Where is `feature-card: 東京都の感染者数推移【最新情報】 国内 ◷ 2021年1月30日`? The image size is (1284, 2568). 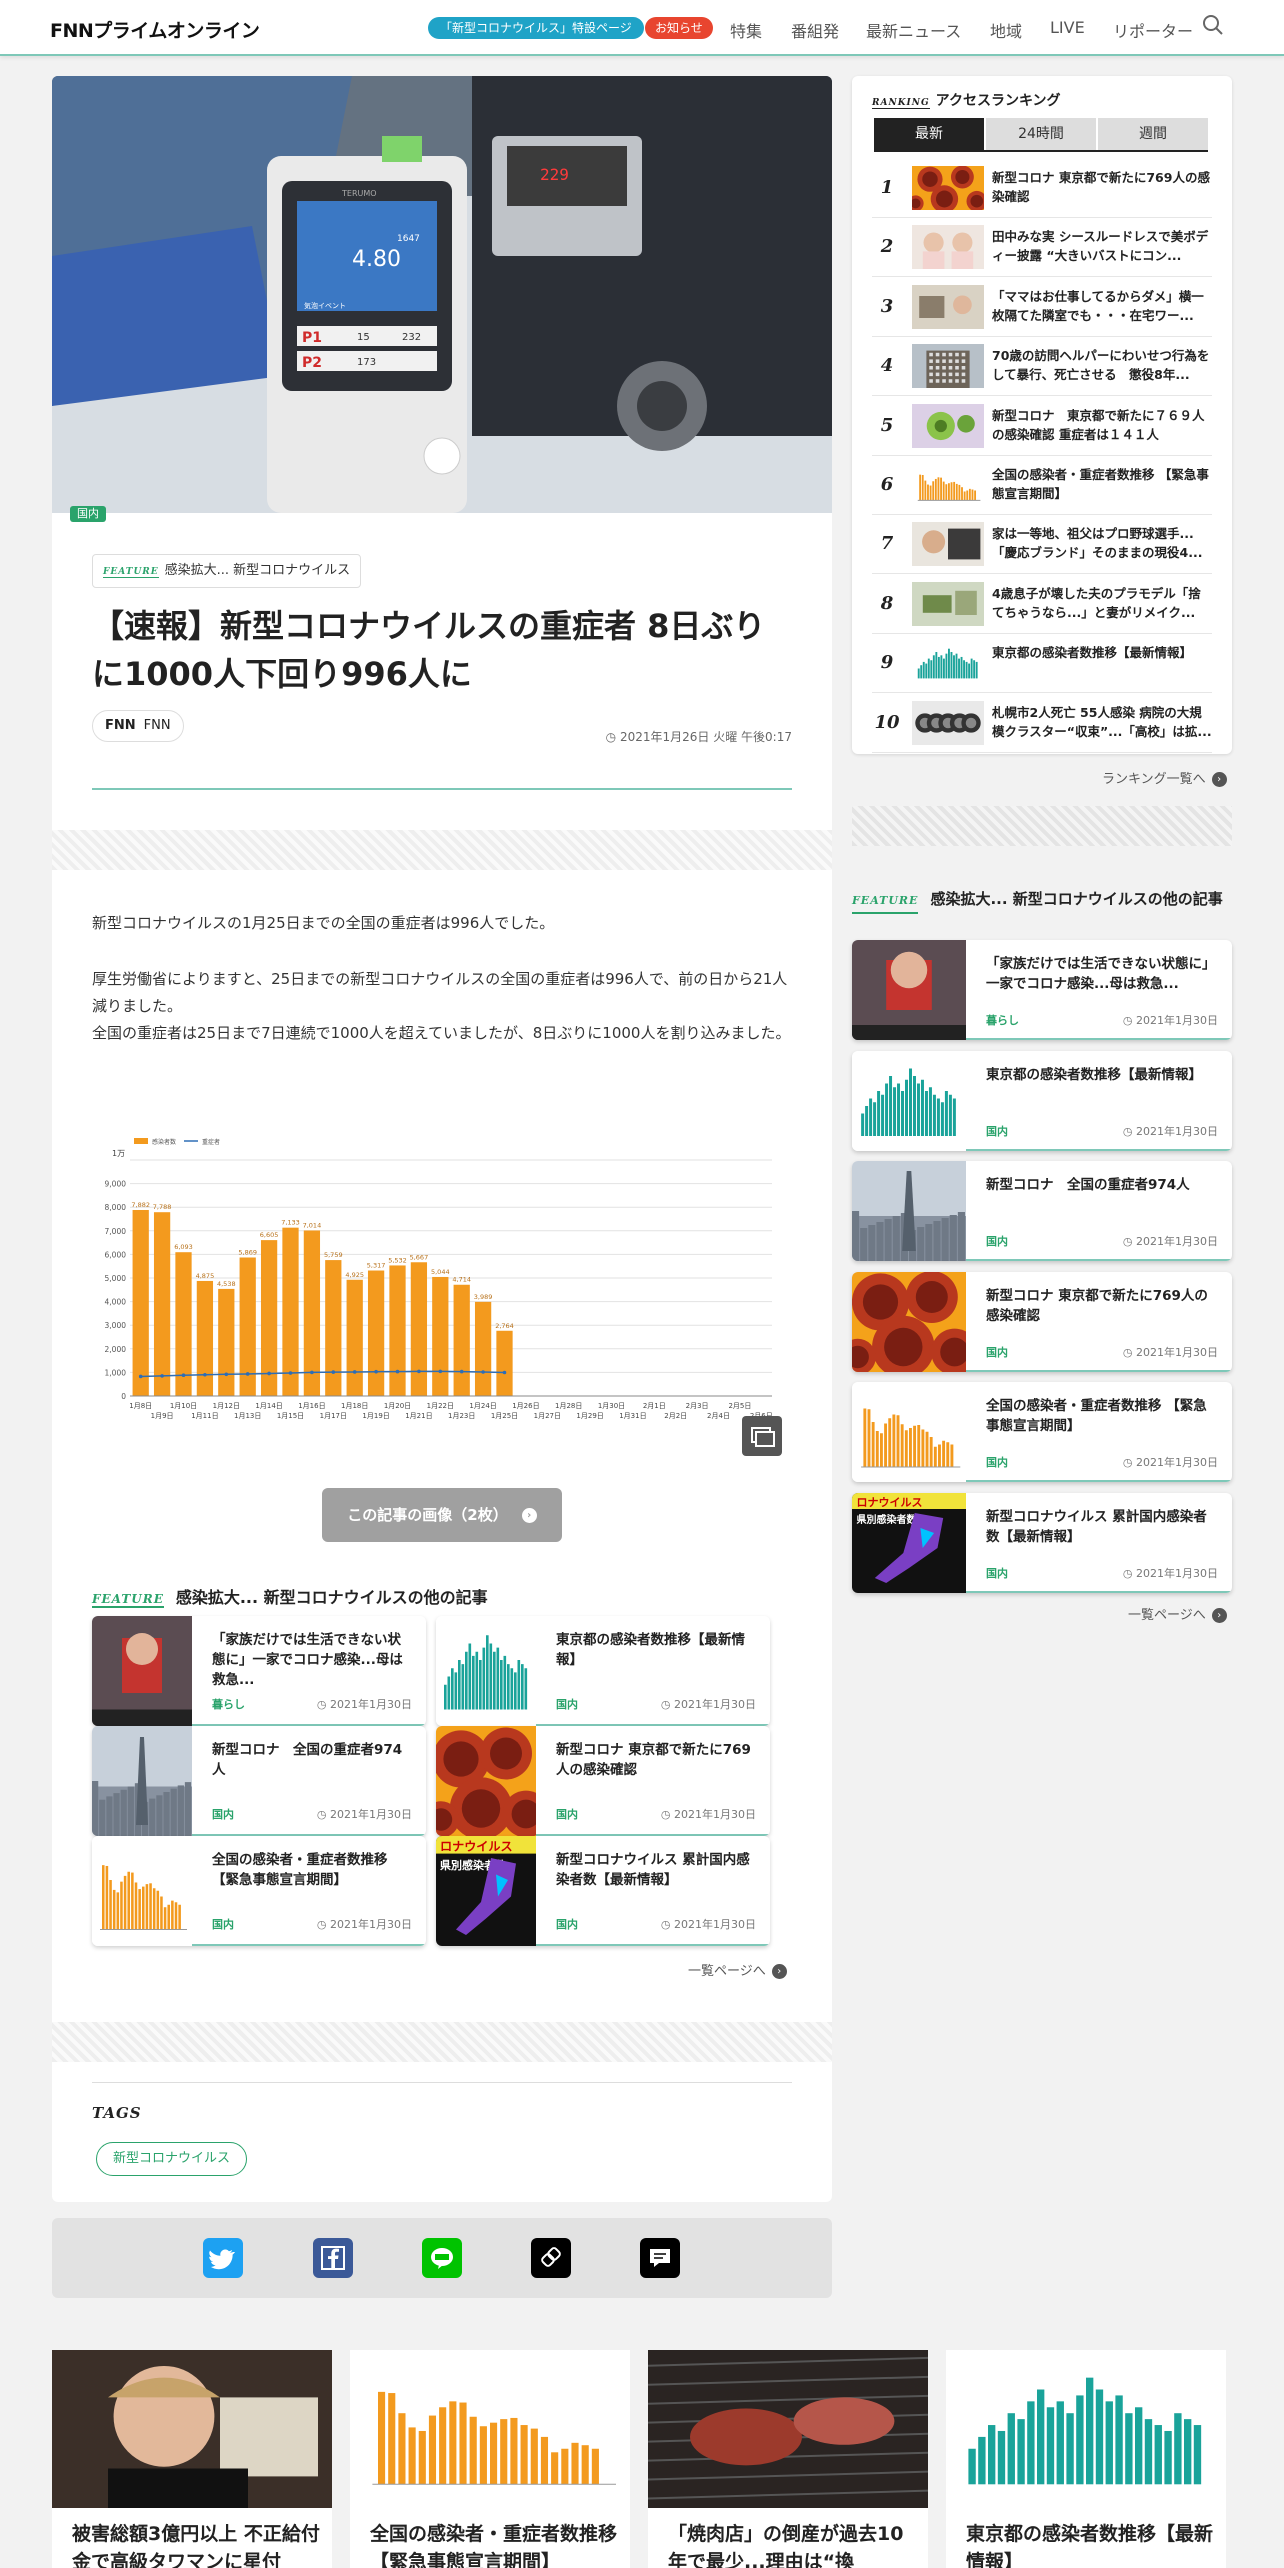 feature-card: 東京都の感染者数推移【最新情報】 国内 ◷ 2021年1月30日 is located at coordinates (603, 1671).